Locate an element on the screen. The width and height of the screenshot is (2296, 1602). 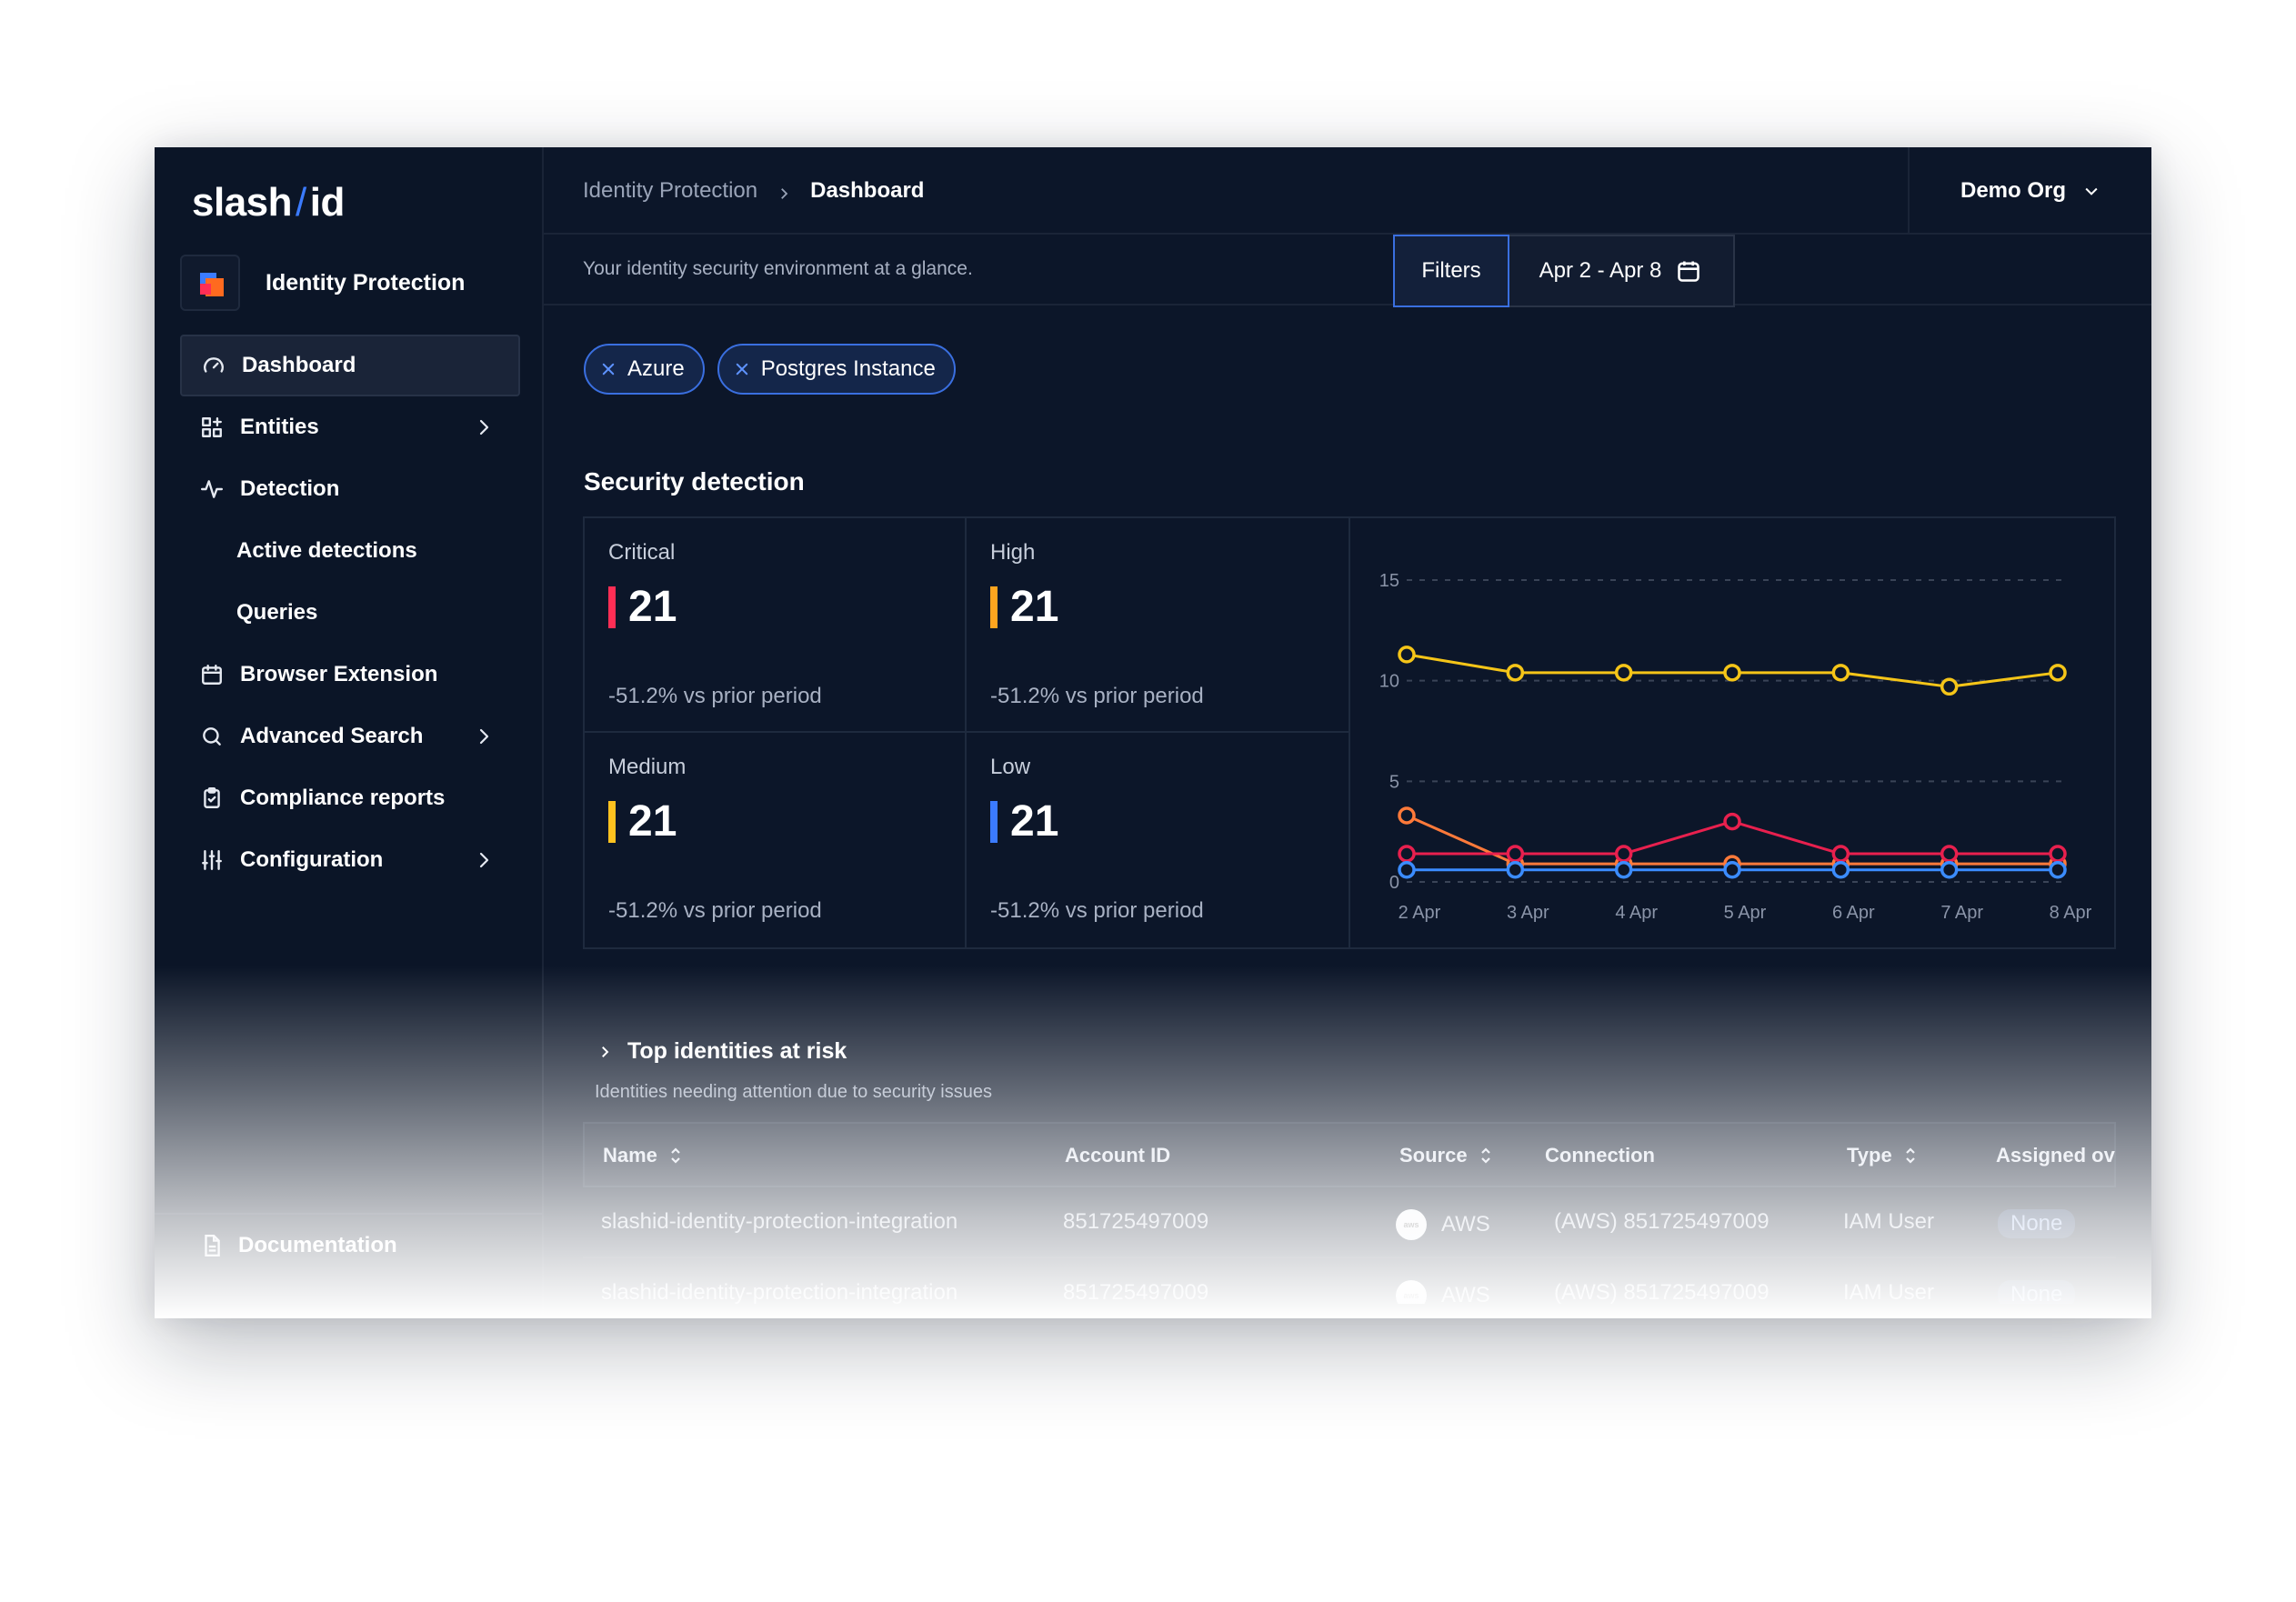
severity-card-medium: Medium 21 -51.2% vs prior period is located at coordinates (776, 840).